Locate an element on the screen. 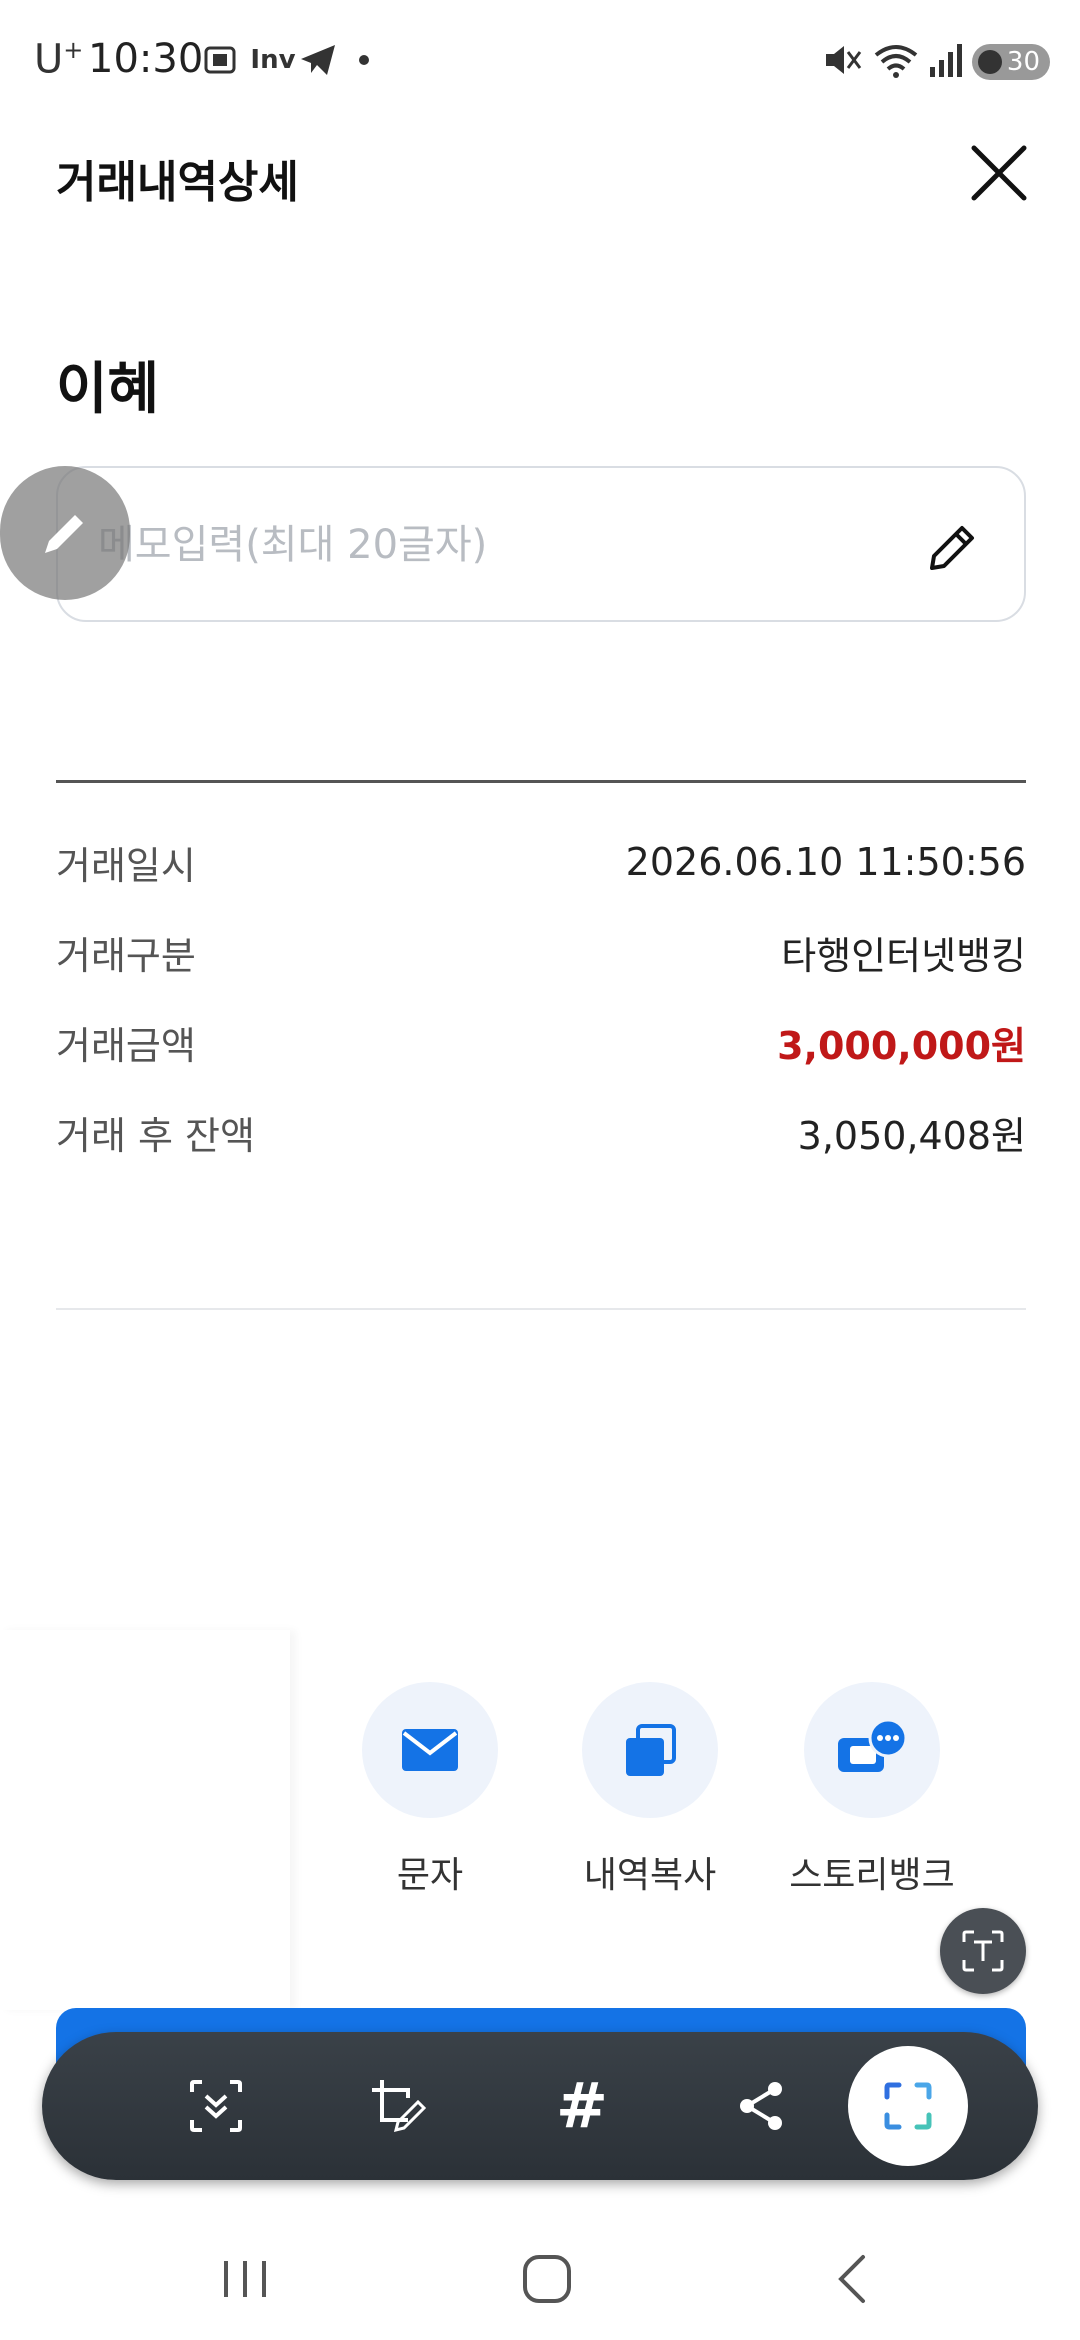 This screenshot has height=2340, width=1080. scroll-capture-button is located at coordinates (216, 2106).